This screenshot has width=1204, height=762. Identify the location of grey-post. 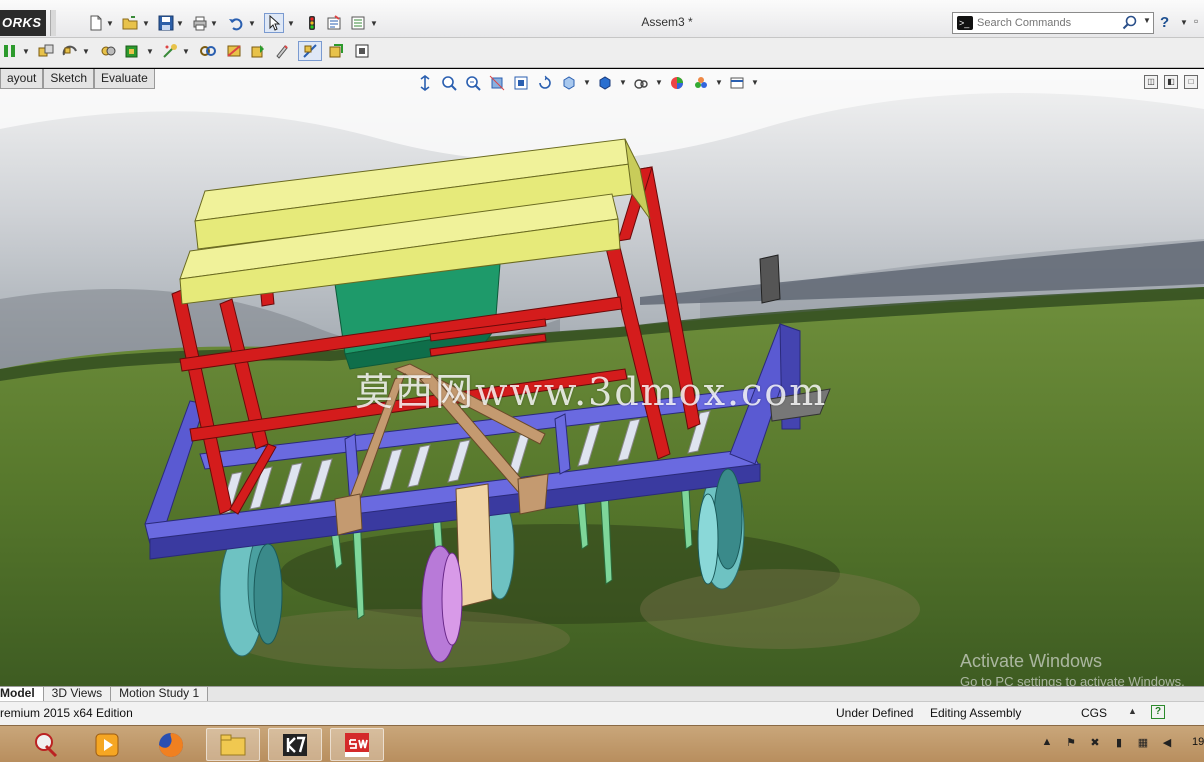
(770, 279).